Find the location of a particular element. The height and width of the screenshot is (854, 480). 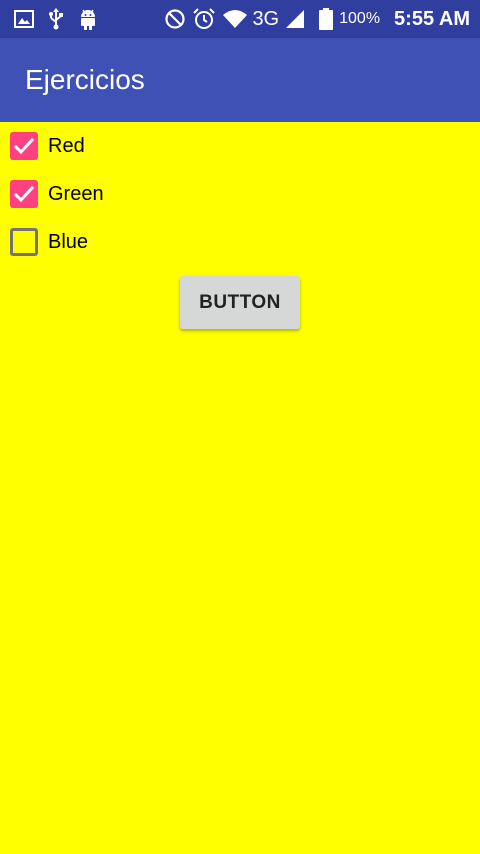

usb-icon is located at coordinates (56, 19).